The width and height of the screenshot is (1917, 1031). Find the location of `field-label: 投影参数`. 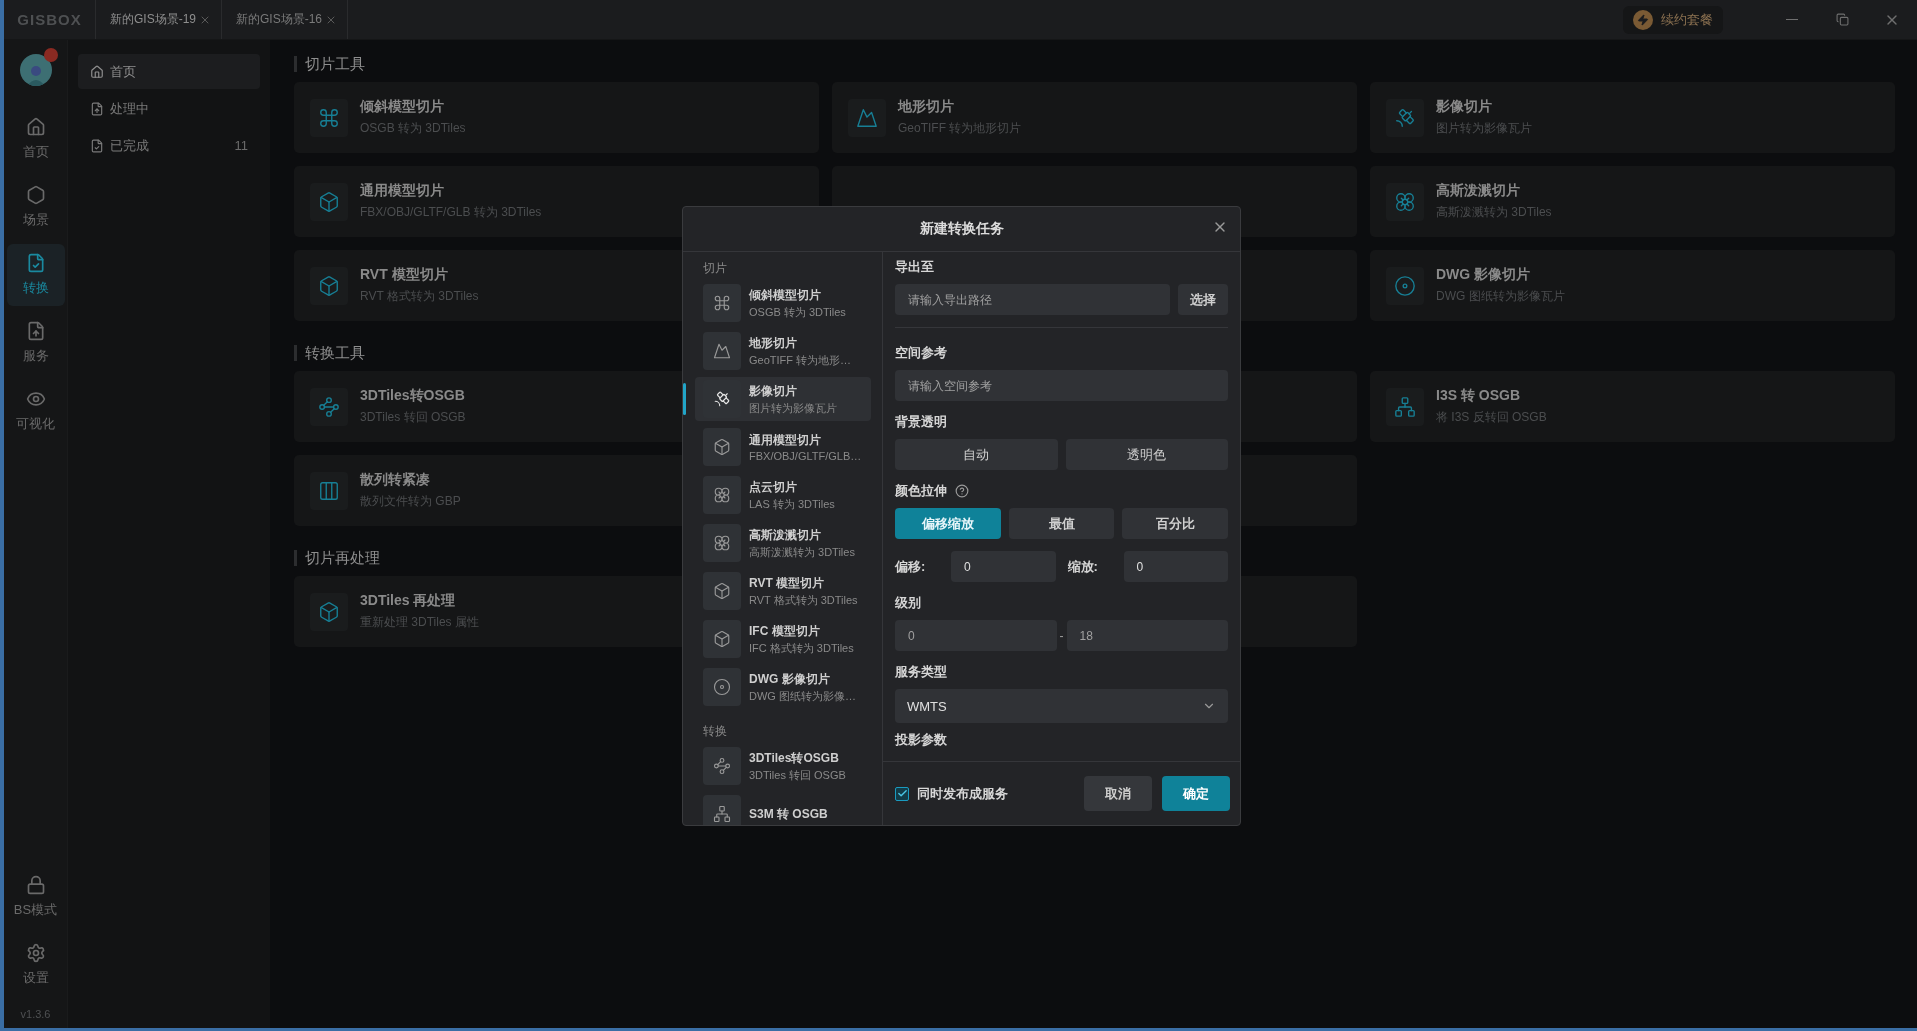

field-label: 投影参数 is located at coordinates (921, 740).